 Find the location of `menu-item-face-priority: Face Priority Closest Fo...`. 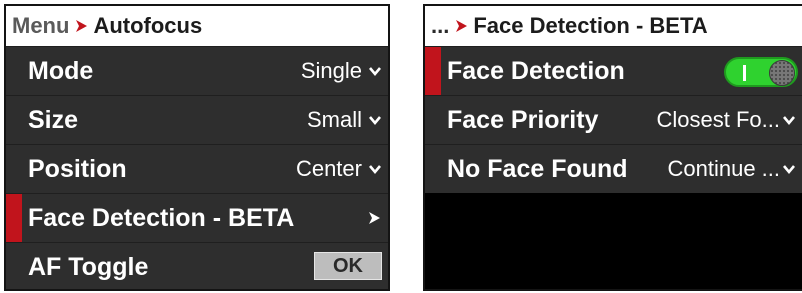

menu-item-face-priority: Face Priority Closest Fo... is located at coordinates (613, 119).